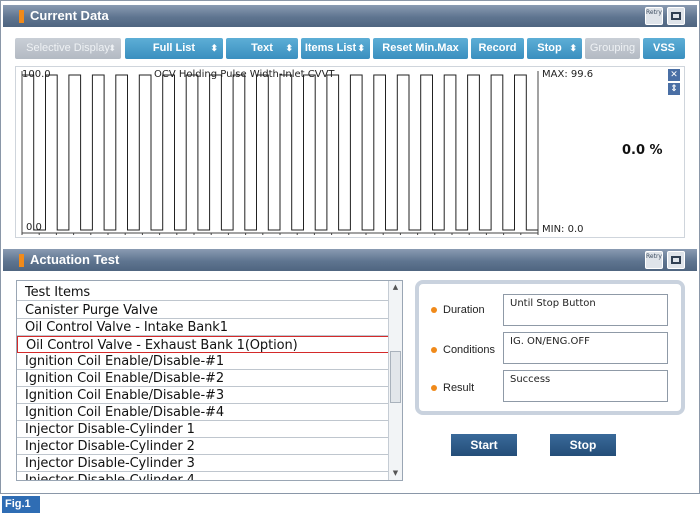 This screenshot has width=700, height=514. Describe the element at coordinates (69, 15) in the screenshot. I see `current-data-title: Current Data` at that location.